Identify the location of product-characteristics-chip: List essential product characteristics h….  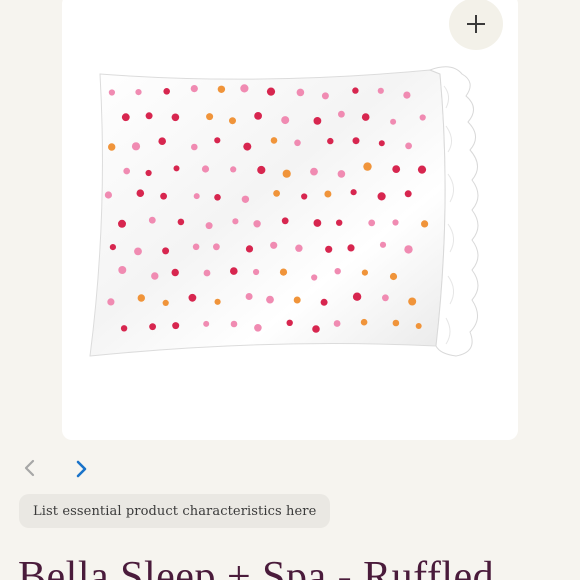
(175, 511).